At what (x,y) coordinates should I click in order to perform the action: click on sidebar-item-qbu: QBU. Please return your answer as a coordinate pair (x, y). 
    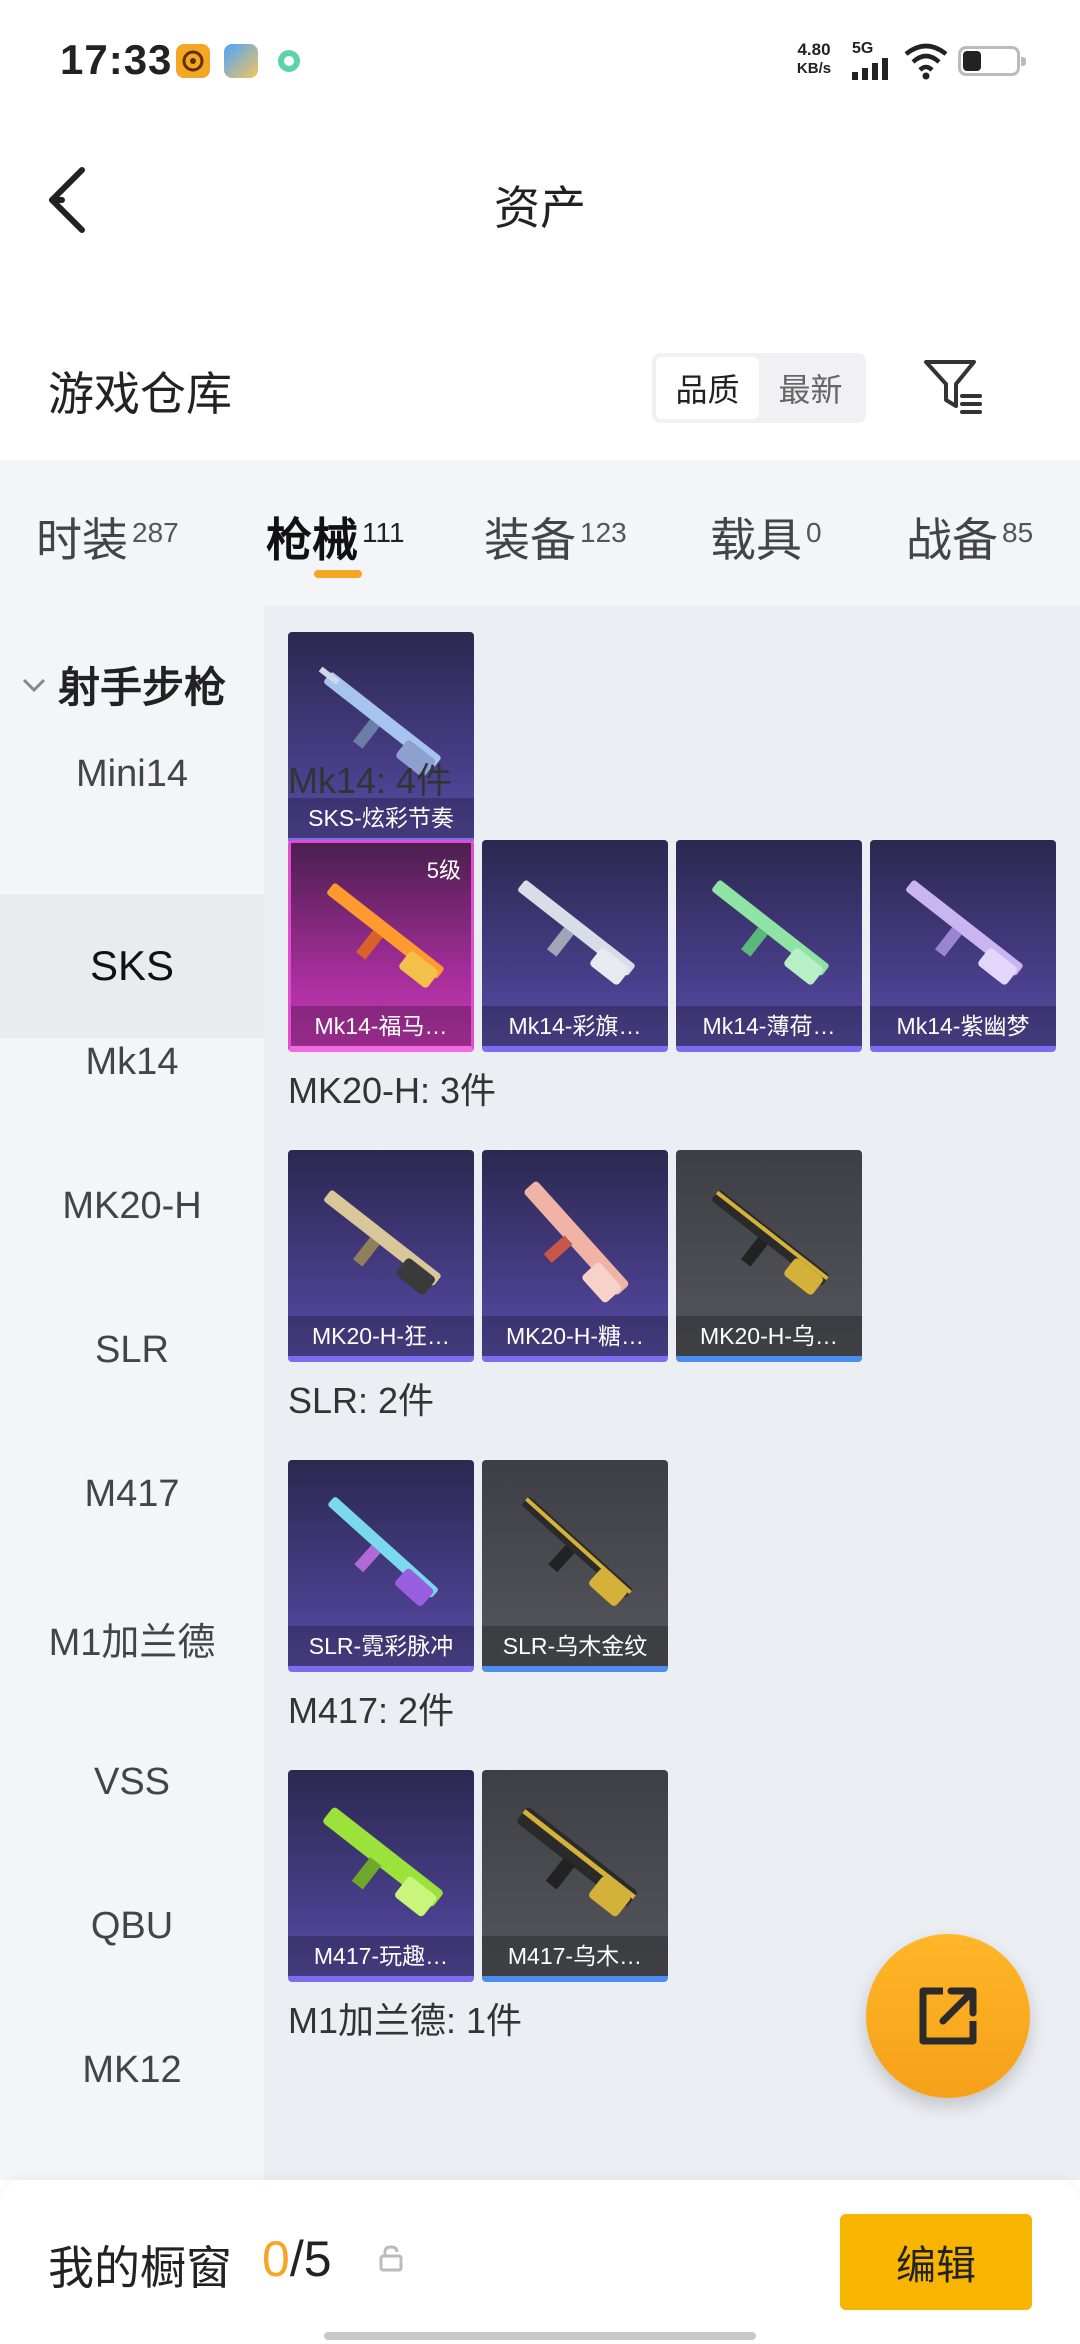
    Looking at the image, I should click on (132, 1926).